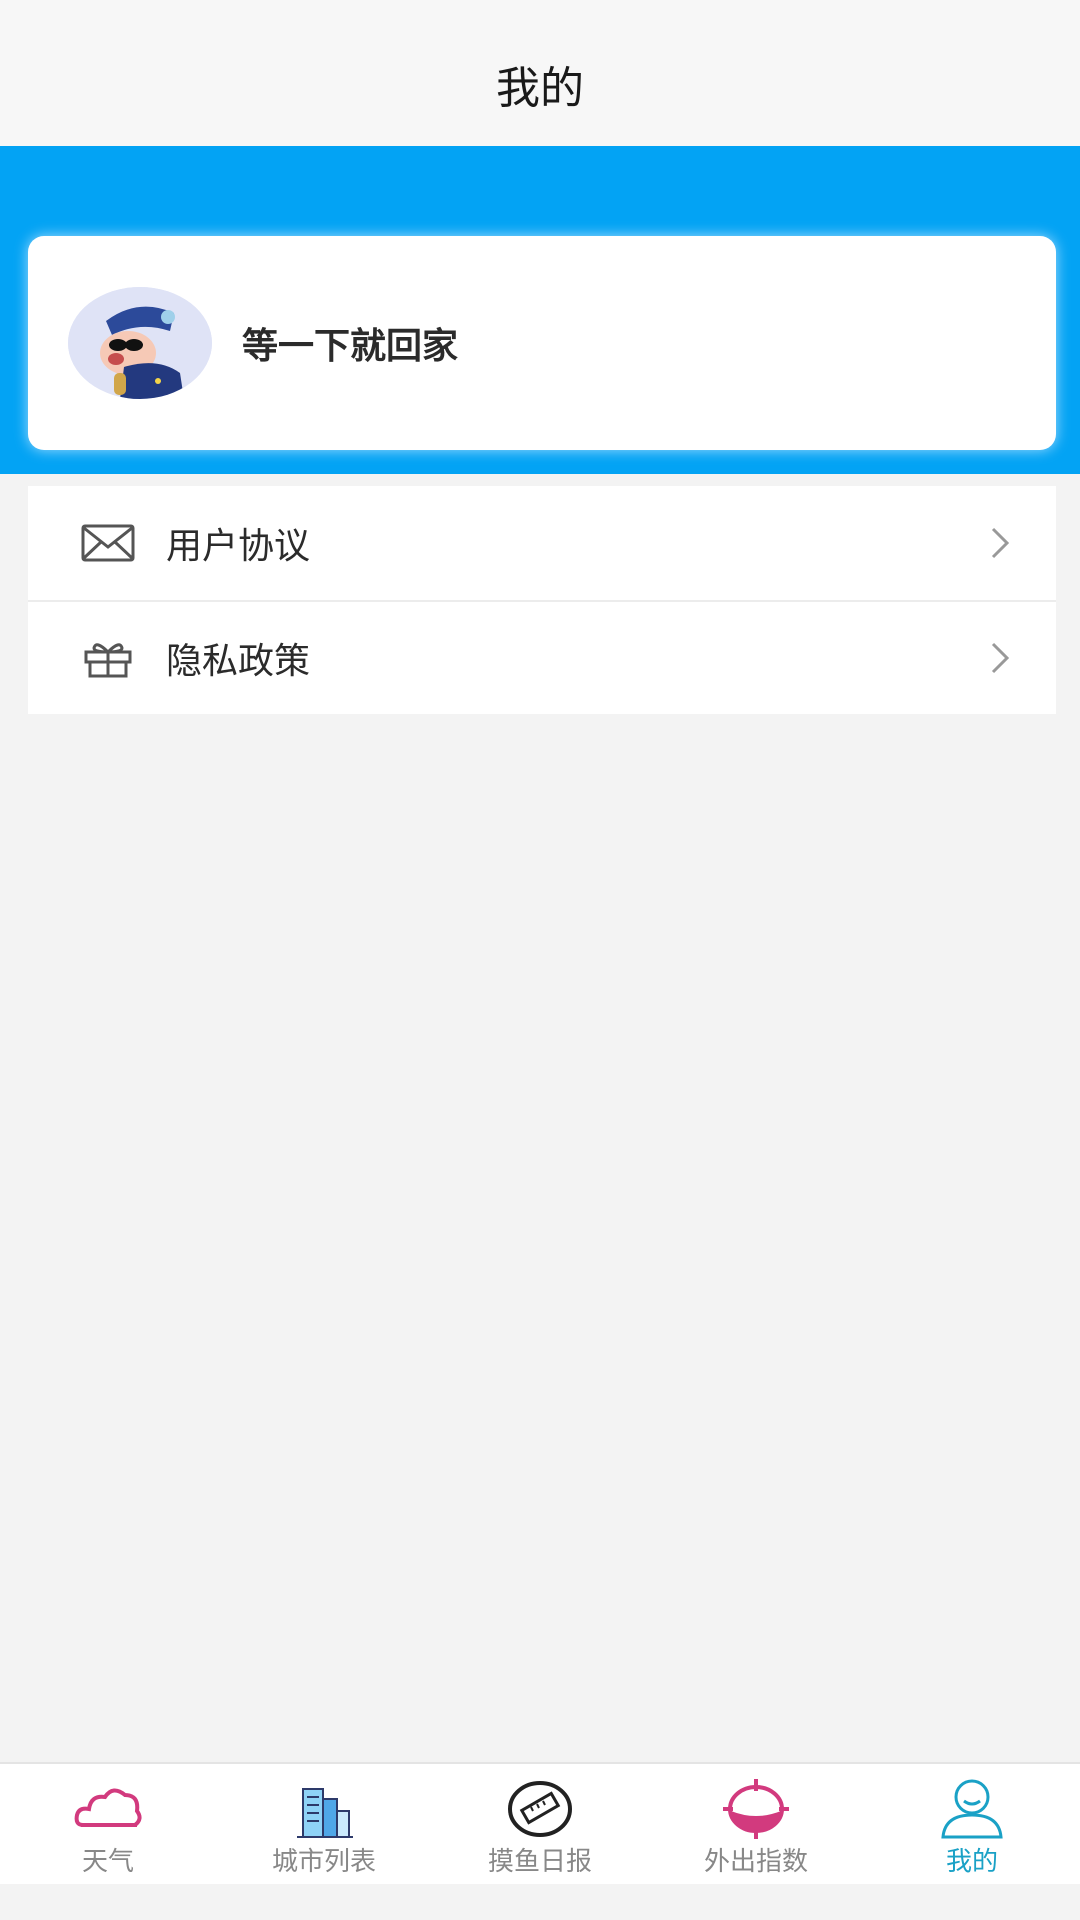  I want to click on tab-profile: 我的, so click(972, 1824).